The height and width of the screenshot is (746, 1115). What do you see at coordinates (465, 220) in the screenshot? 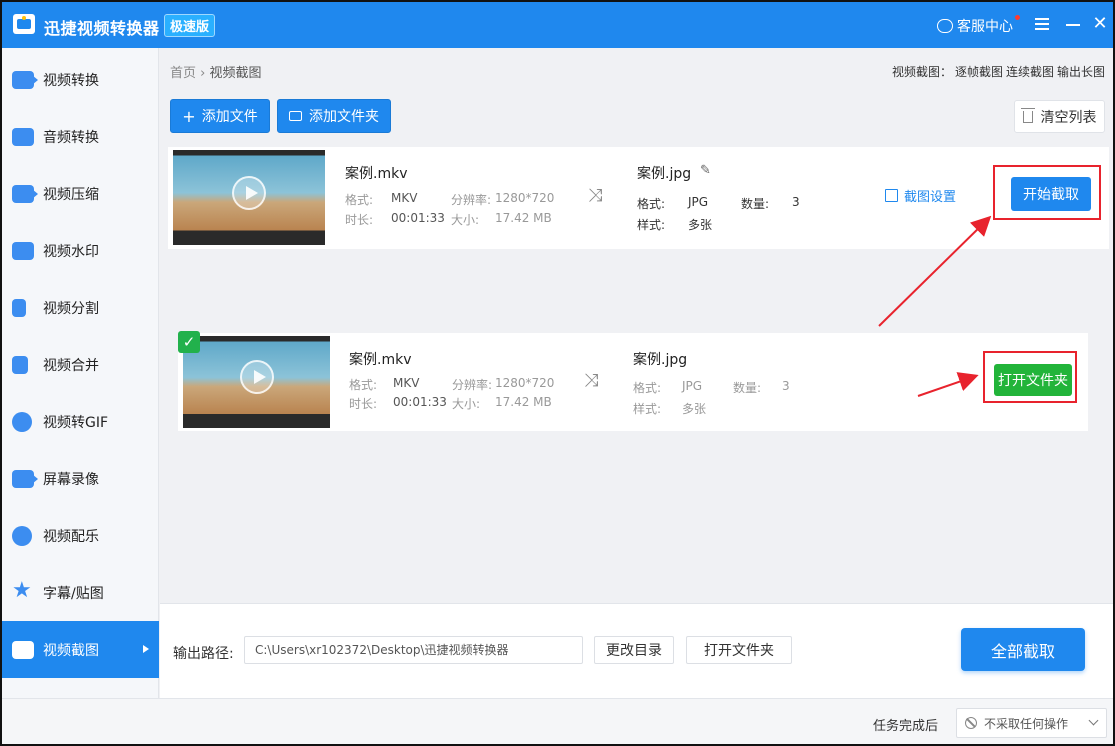
I see `source-size-label: 大小:` at bounding box center [465, 220].